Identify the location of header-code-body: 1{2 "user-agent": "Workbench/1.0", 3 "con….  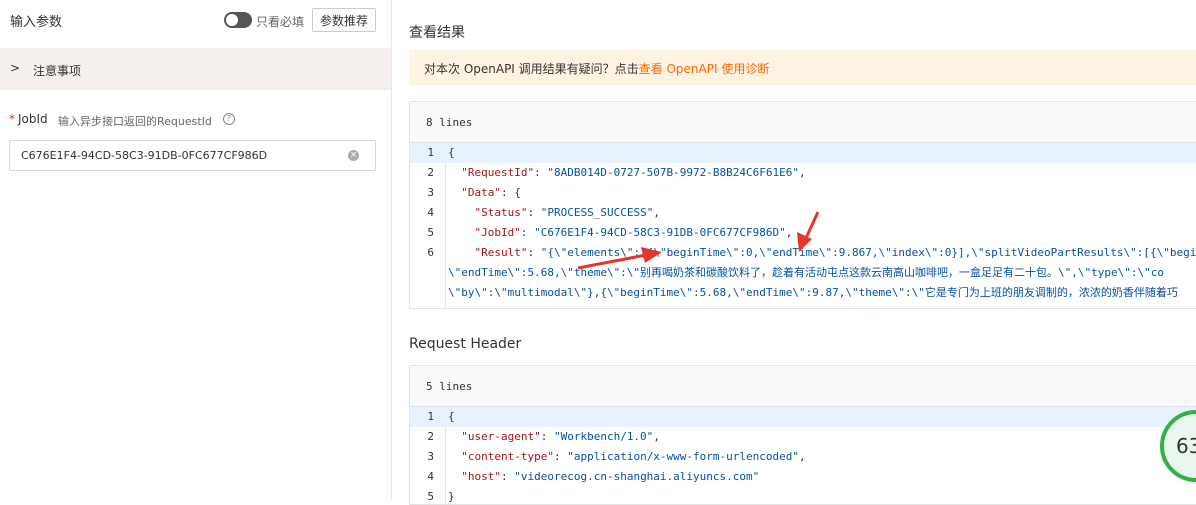
(803, 455).